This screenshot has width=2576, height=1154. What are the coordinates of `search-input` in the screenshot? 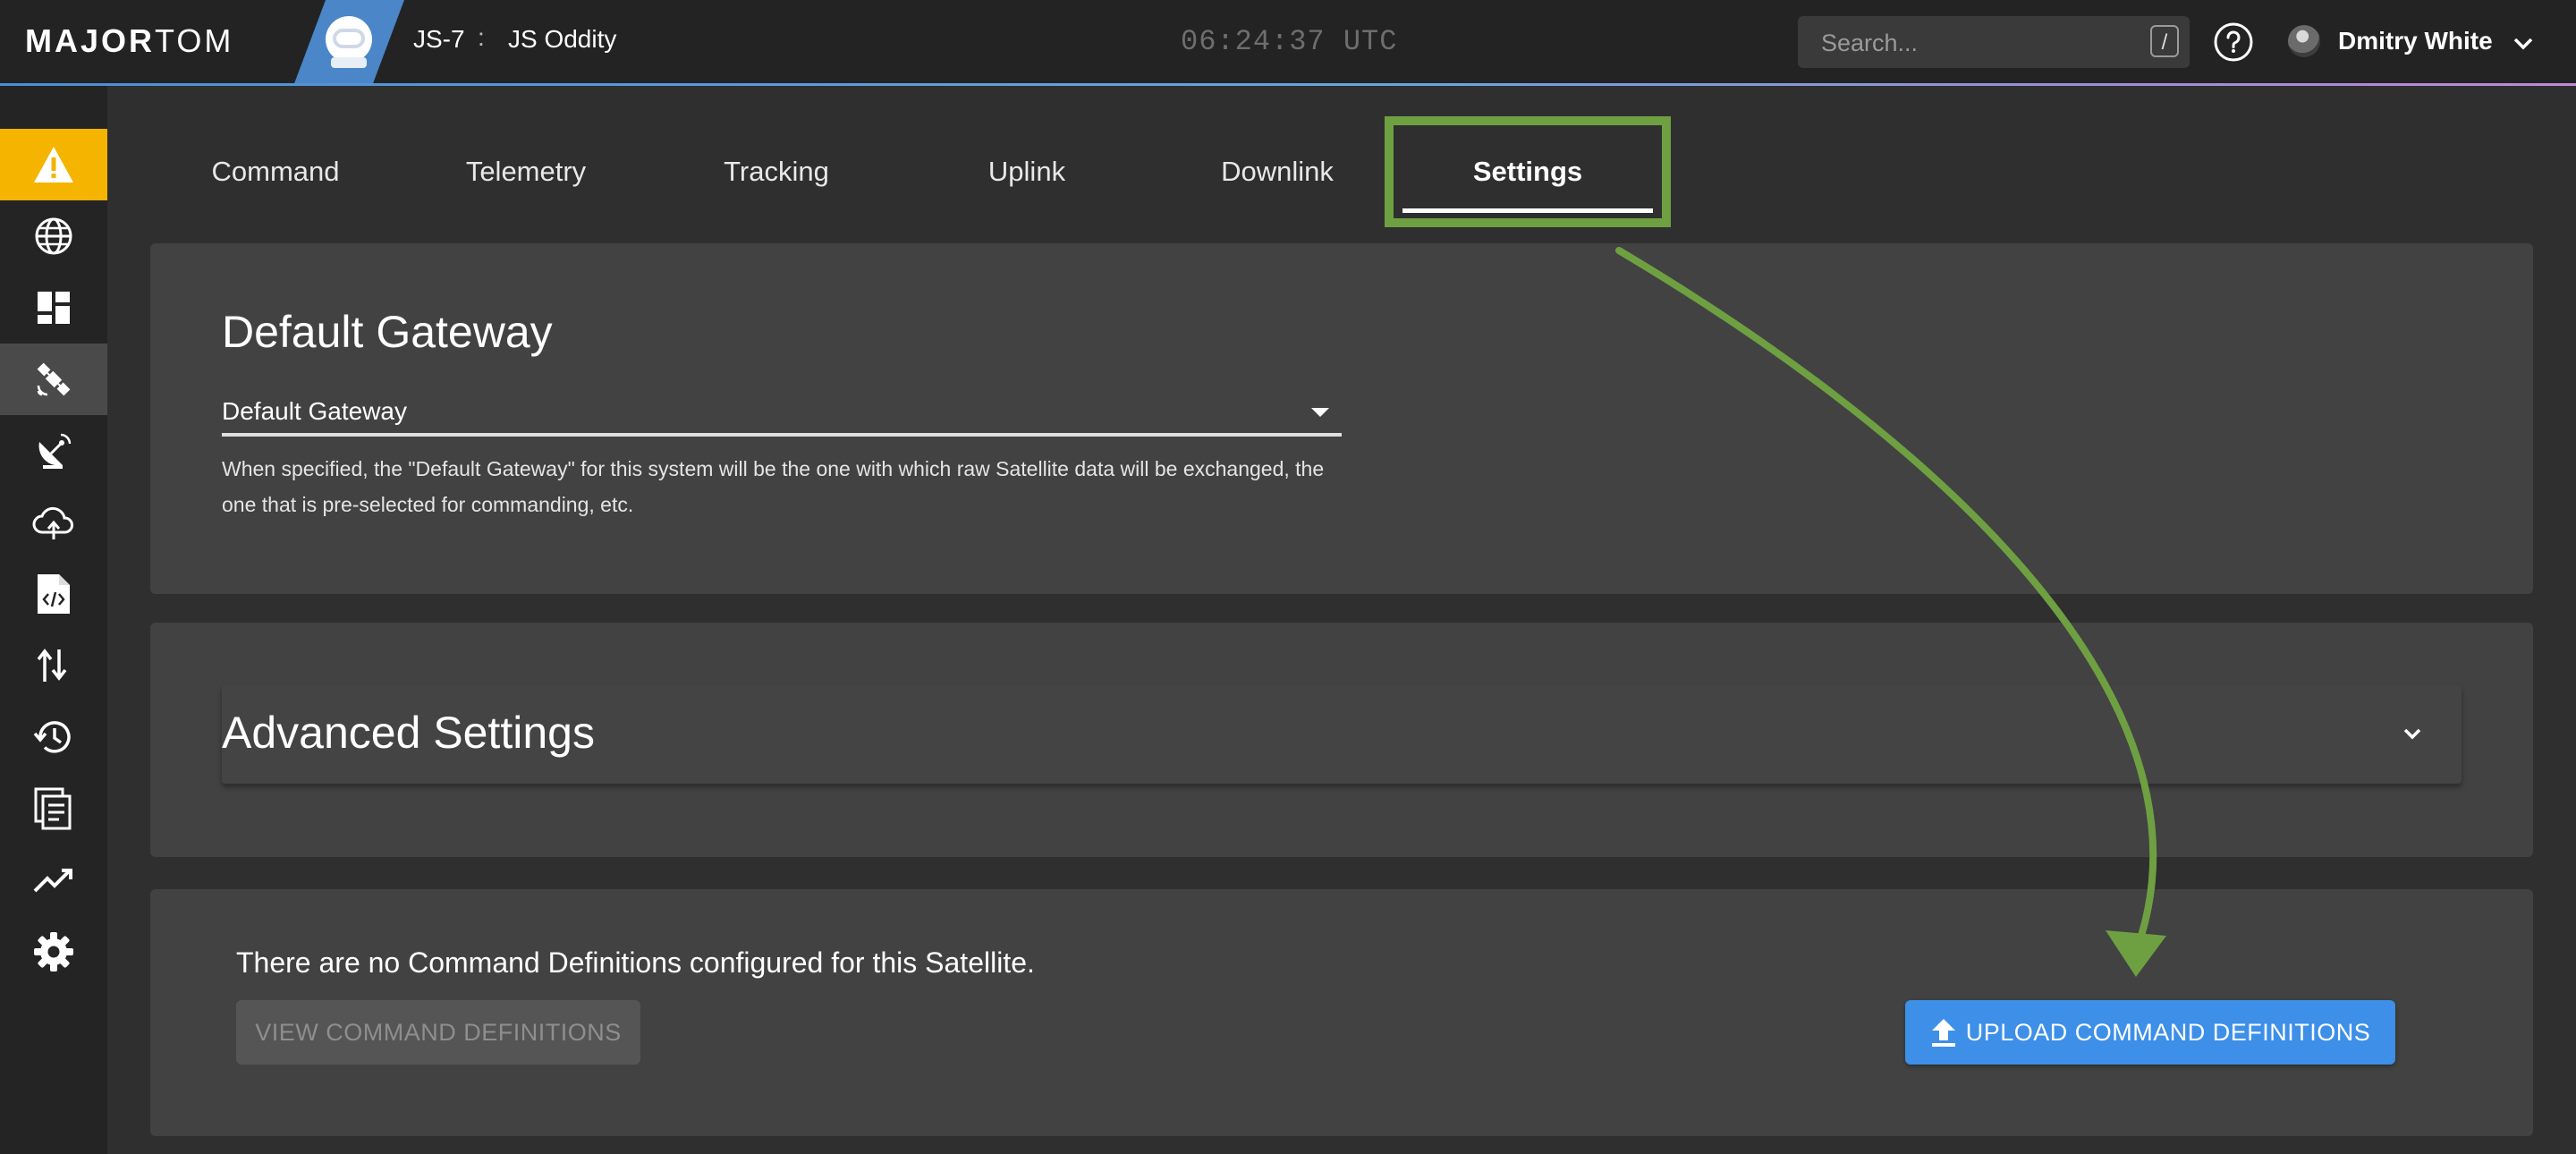 It's located at (1973, 43).